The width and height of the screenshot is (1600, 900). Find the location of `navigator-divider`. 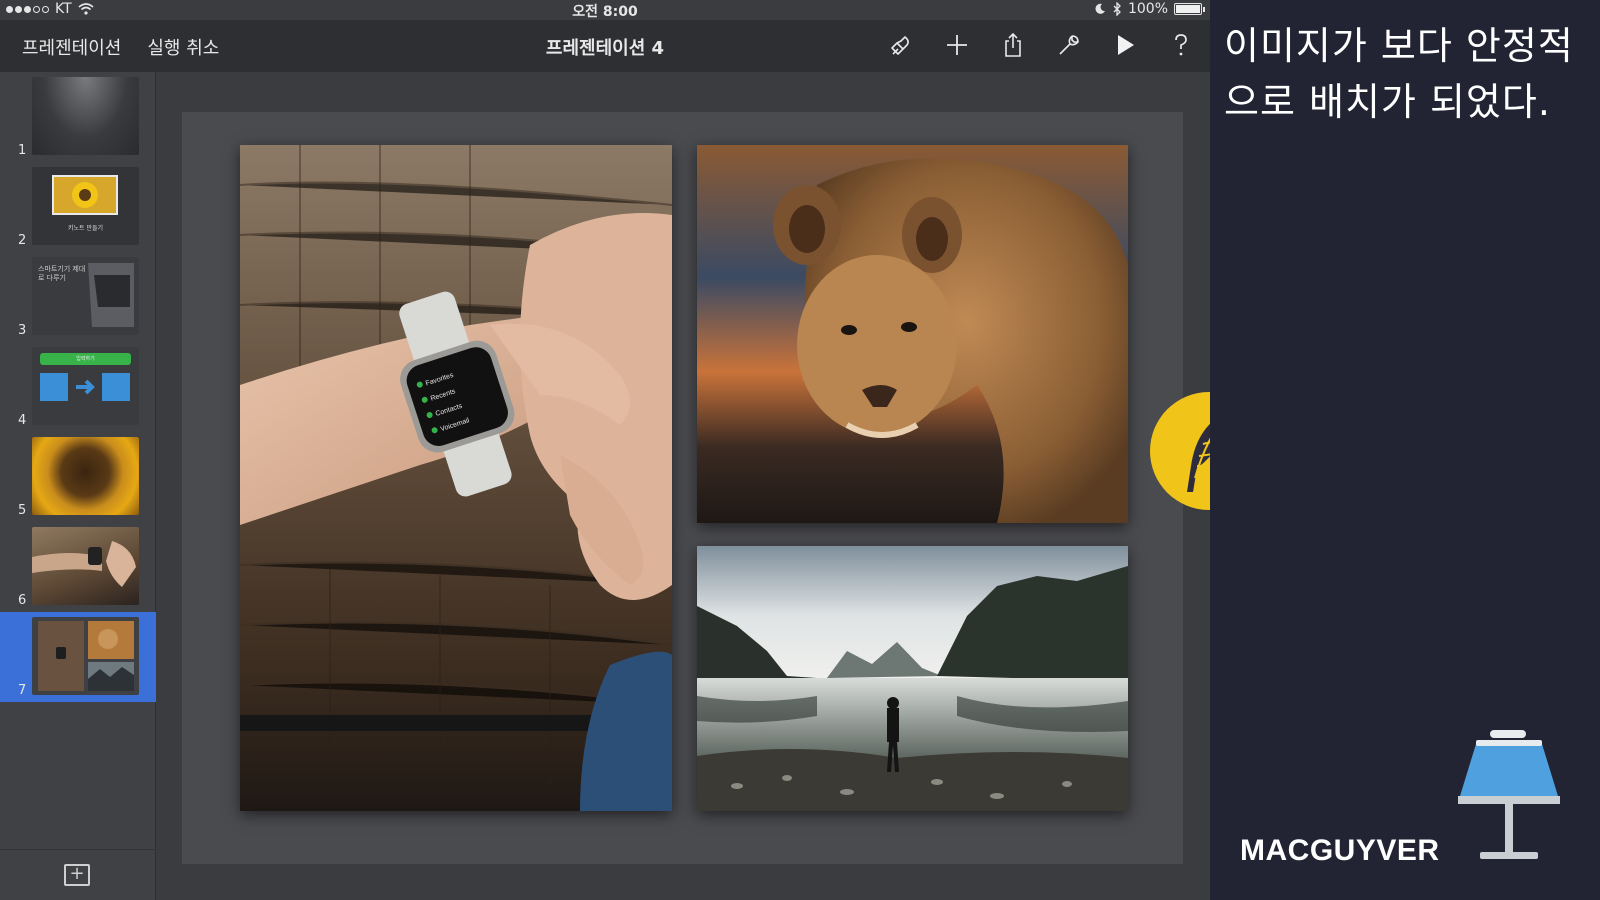

navigator-divider is located at coordinates (78, 849).